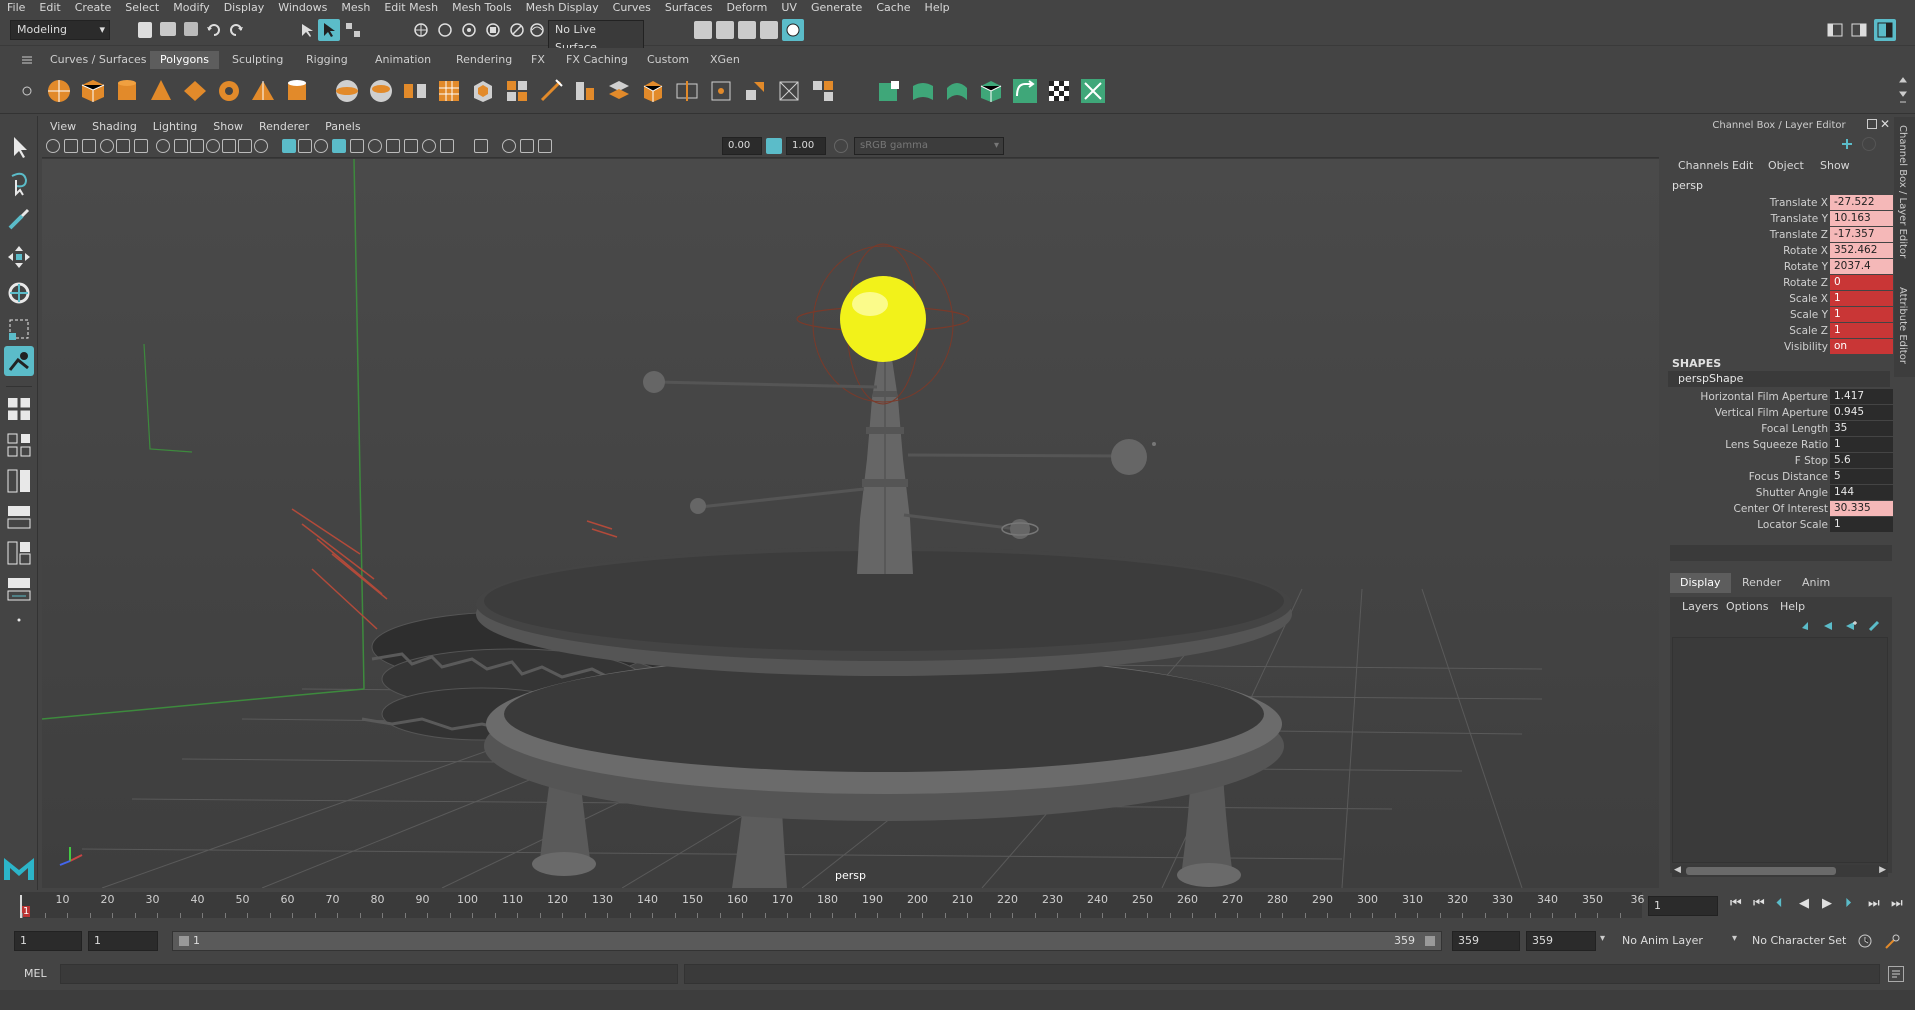  Describe the element at coordinates (1728, 331) in the screenshot. I see `attribute-name: Scale Z` at that location.